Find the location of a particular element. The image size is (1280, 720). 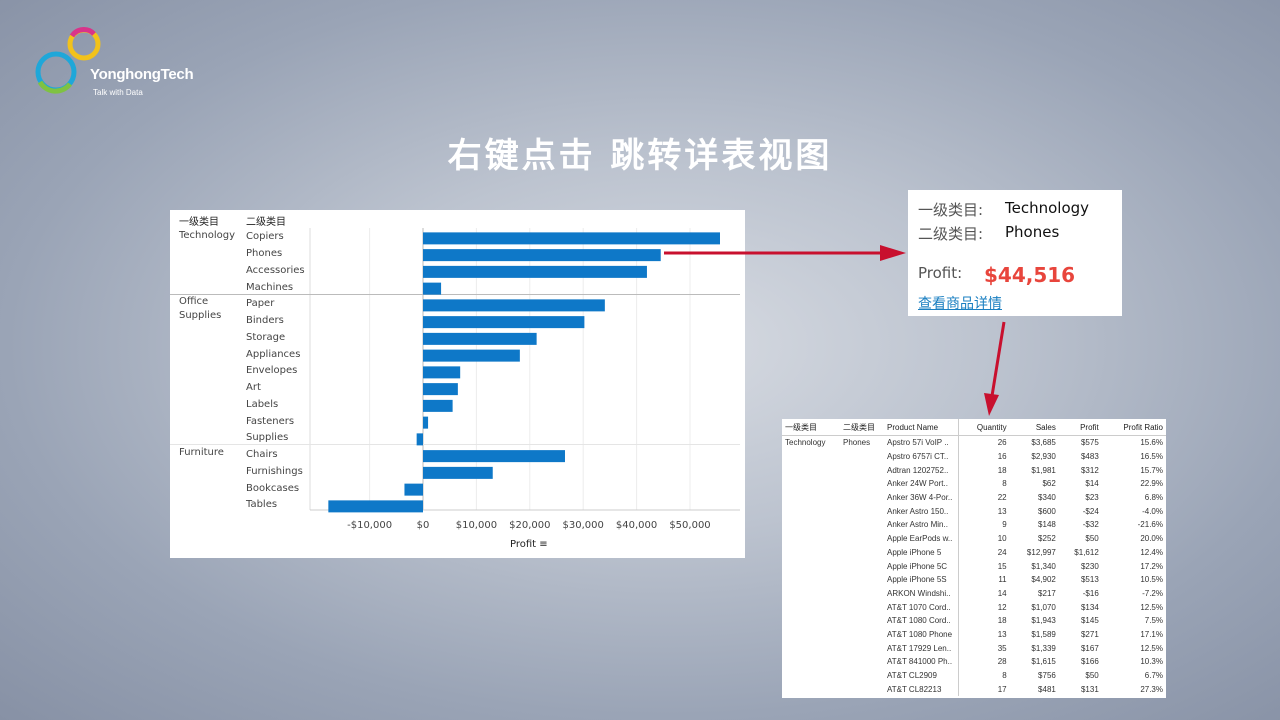

table-row: Apple EarPods w.. 10 $252 $50 20.0% is located at coordinates (974, 538).